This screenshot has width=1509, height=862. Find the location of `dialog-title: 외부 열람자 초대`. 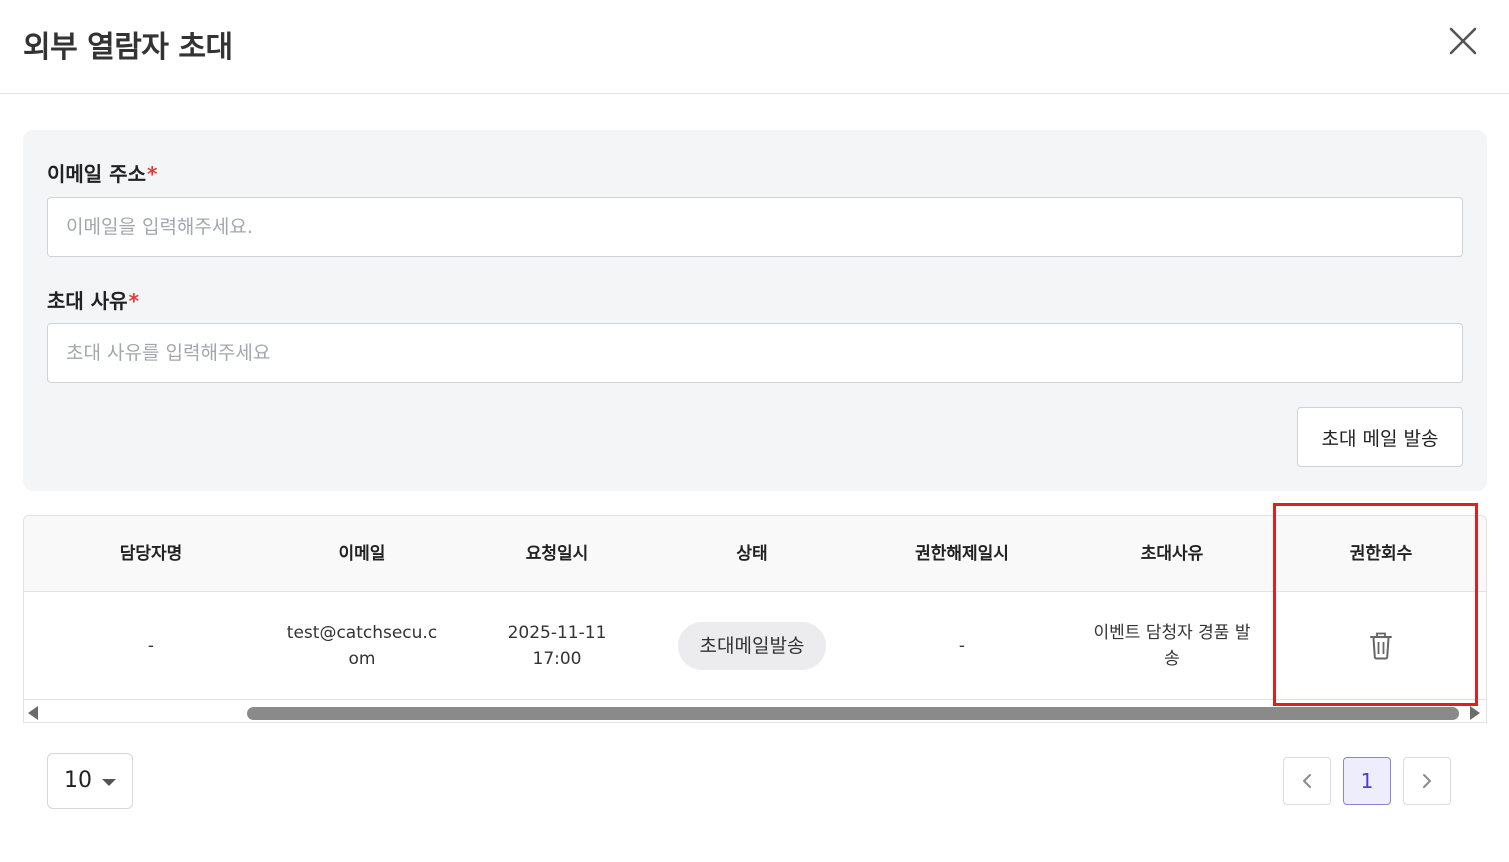

dialog-title: 외부 열람자 초대 is located at coordinates (128, 47).